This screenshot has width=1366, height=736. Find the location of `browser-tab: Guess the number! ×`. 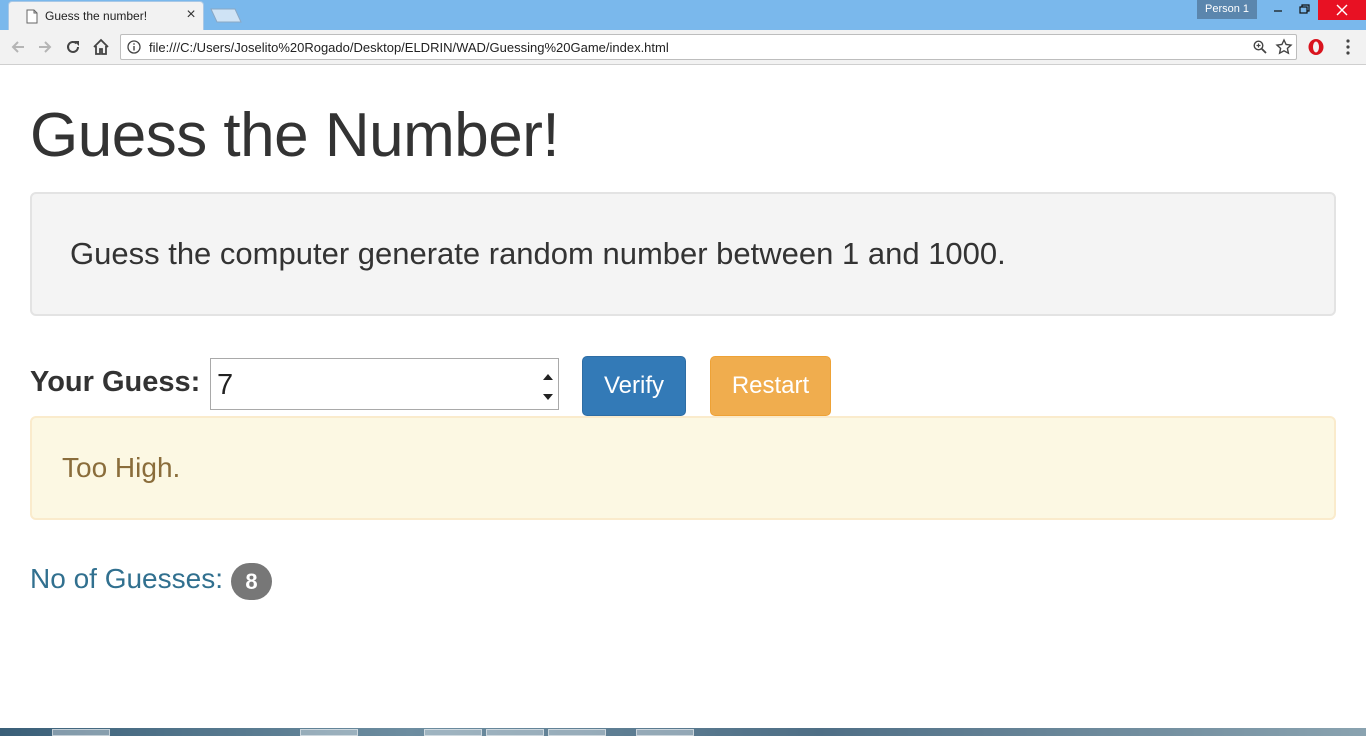

browser-tab: Guess the number! × is located at coordinates (106, 15).